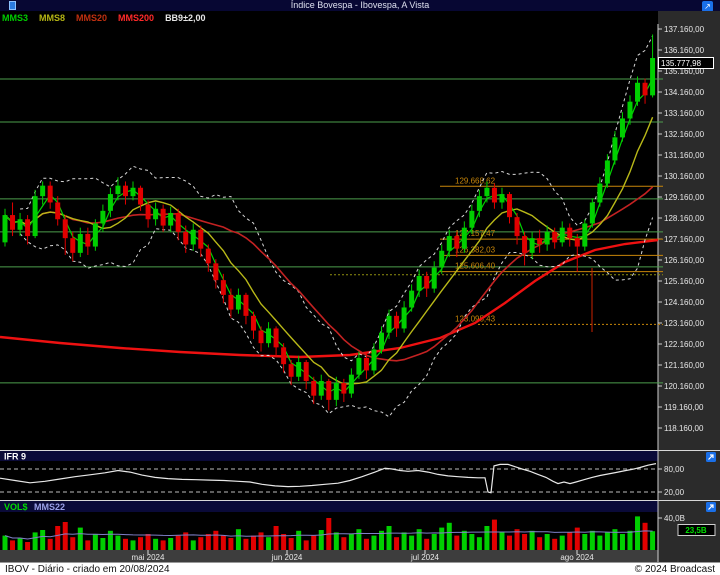  What do you see at coordinates (684, 50) in the screenshot?
I see `svg-text: 136.160,00` at bounding box center [684, 50].